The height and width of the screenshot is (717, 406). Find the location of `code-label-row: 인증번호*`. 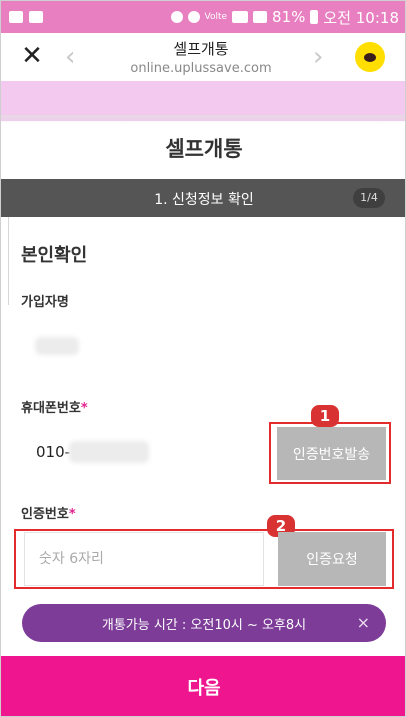

code-label-row: 인증번호* is located at coordinates (48, 512).